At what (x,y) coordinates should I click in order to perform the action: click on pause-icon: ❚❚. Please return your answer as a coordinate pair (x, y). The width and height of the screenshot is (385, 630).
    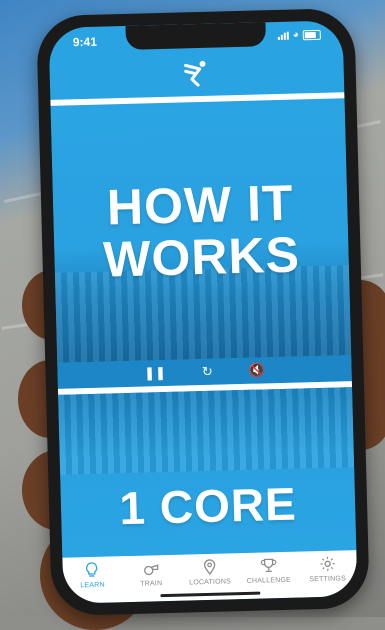
    Looking at the image, I should click on (155, 373).